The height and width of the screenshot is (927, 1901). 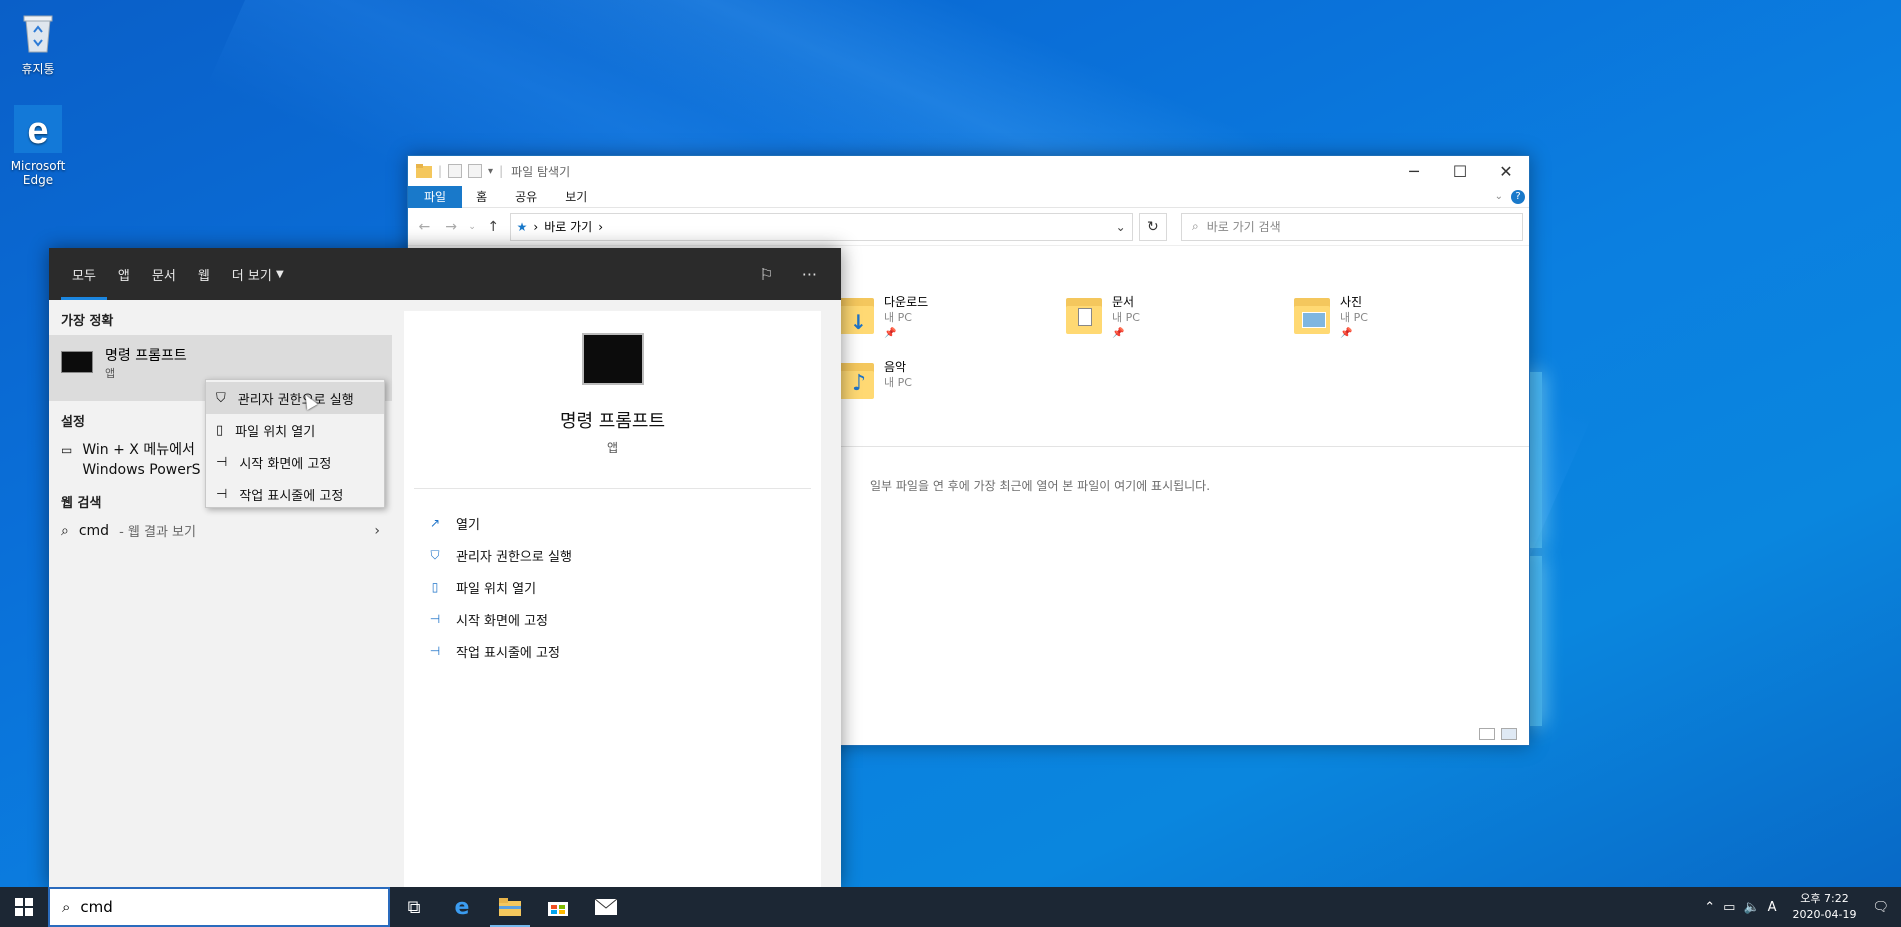 I want to click on action-pin-to-start: ⊣ 시작 화면에 고정, so click(x=612, y=619).